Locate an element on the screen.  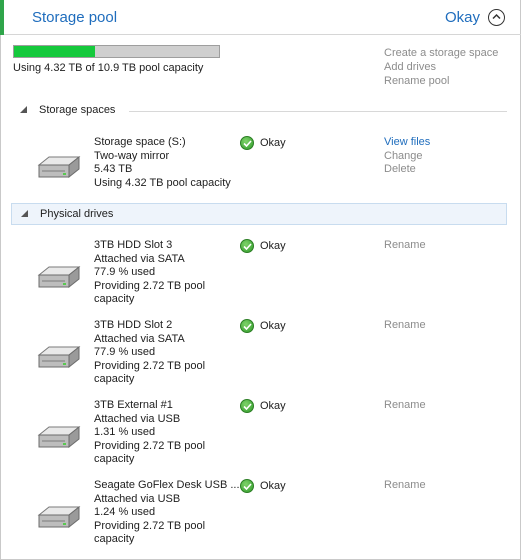
view-files-link: View files is located at coordinates (407, 143).